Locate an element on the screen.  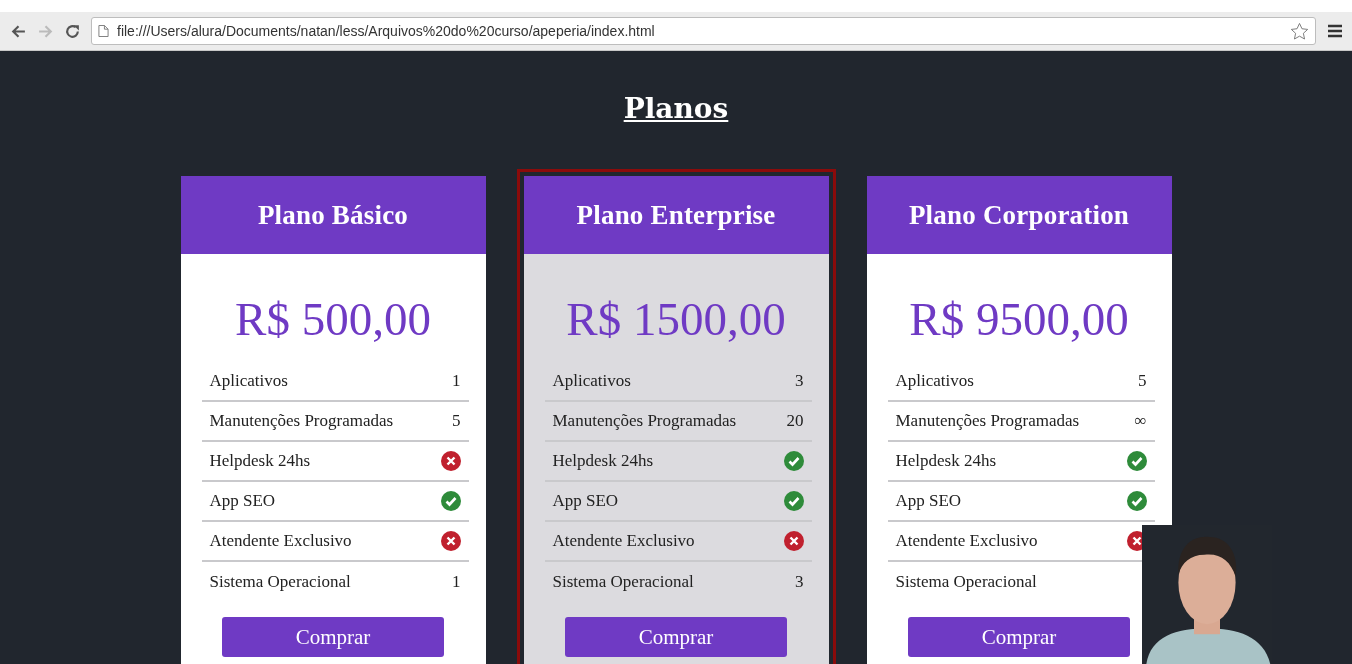
feature-value: ∞ is located at coordinates (1140, 421).